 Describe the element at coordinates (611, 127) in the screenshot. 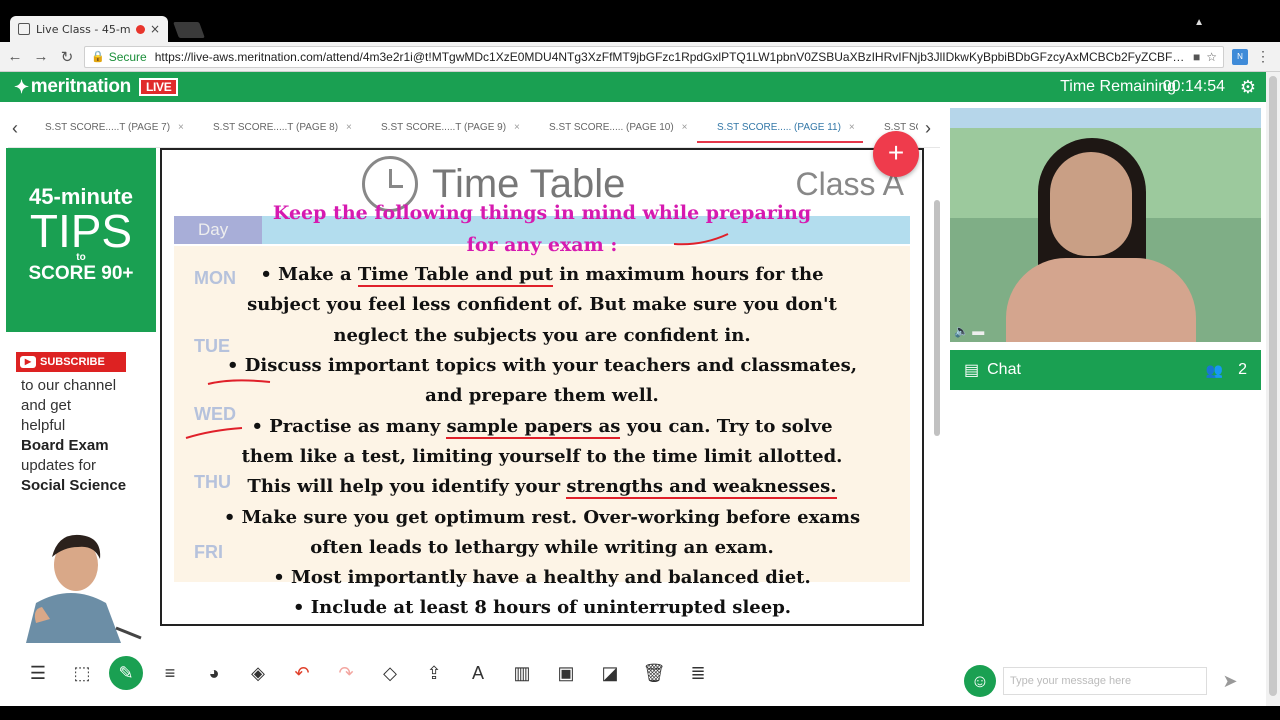

I see `tab-label: S.ST SCORE..... (PAGE 10)` at that location.